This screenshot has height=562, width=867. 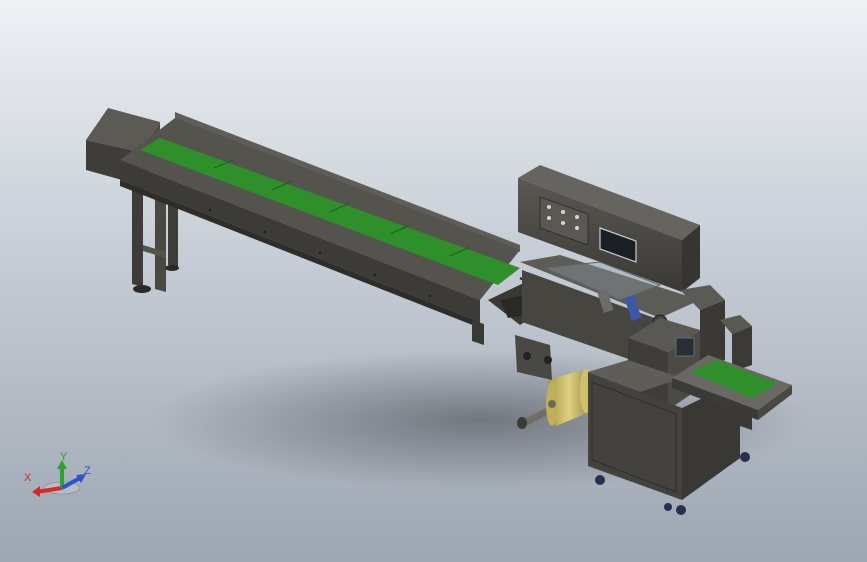 What do you see at coordinates (64, 457) in the screenshot?
I see `y-axis-label: Y` at bounding box center [64, 457].